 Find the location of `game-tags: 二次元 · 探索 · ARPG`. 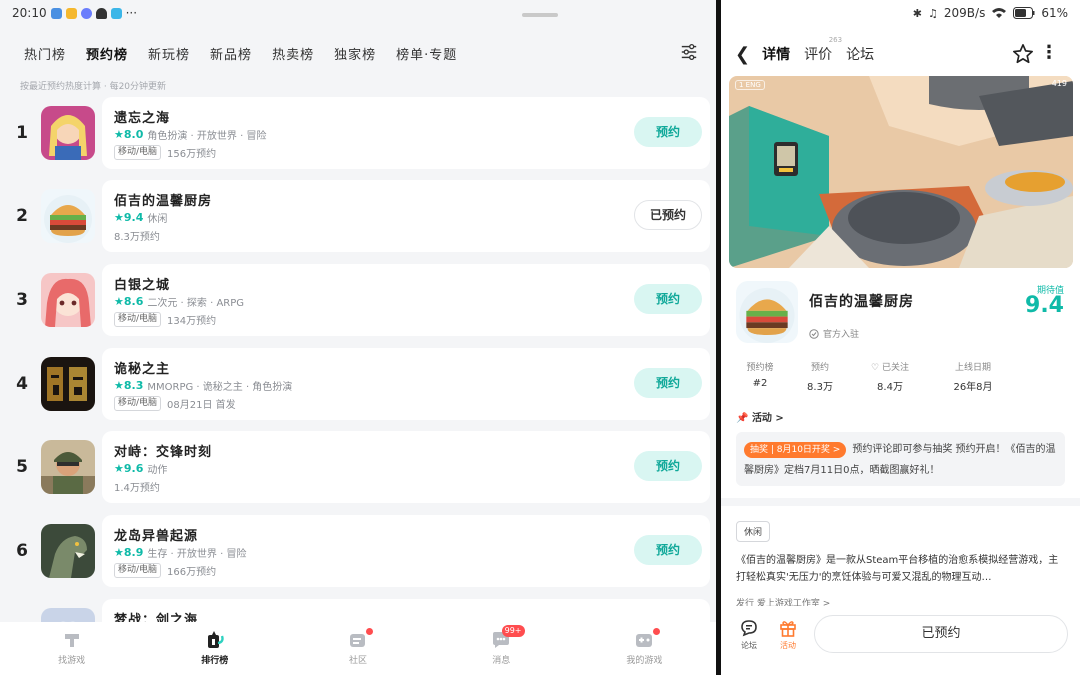

game-tags: 二次元 · 探索 · ARPG is located at coordinates (196, 303).